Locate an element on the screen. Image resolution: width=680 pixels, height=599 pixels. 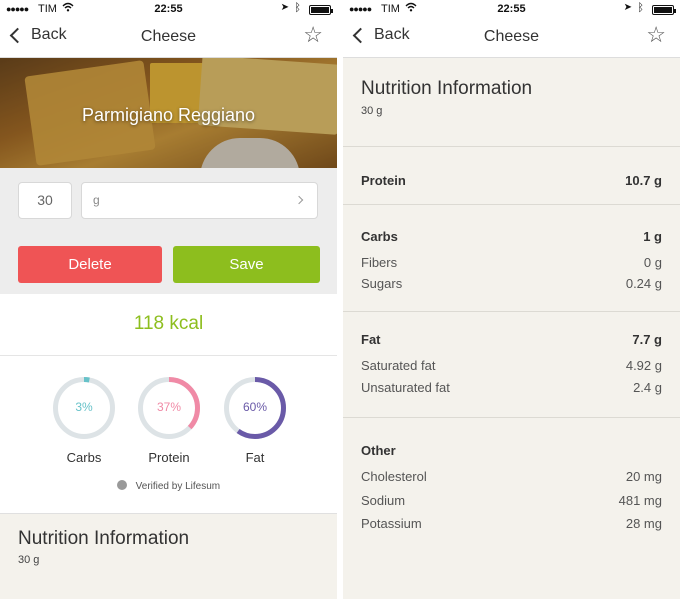
sodium-value: 481 mg is located at coordinates (640, 500).